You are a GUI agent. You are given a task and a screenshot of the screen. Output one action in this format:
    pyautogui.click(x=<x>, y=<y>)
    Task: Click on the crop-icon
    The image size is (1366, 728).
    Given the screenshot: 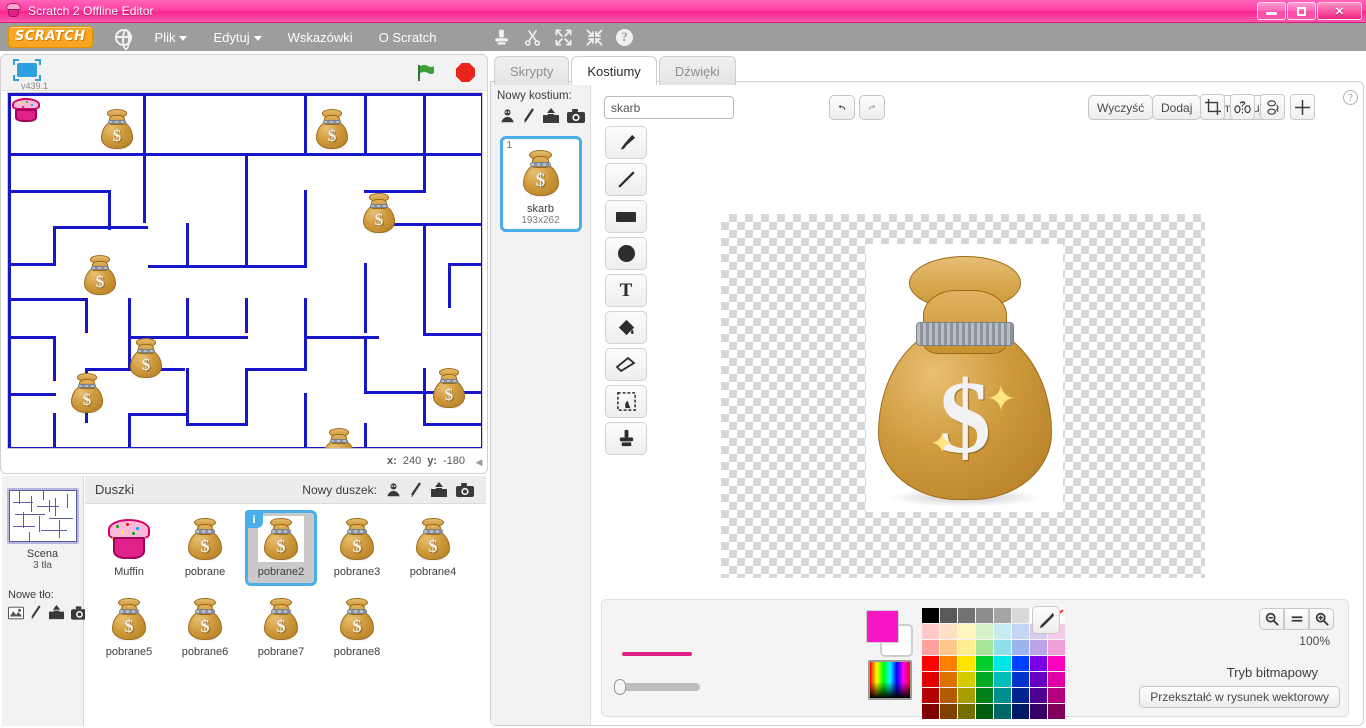 What is the action you would take?
    pyautogui.click(x=1212, y=107)
    